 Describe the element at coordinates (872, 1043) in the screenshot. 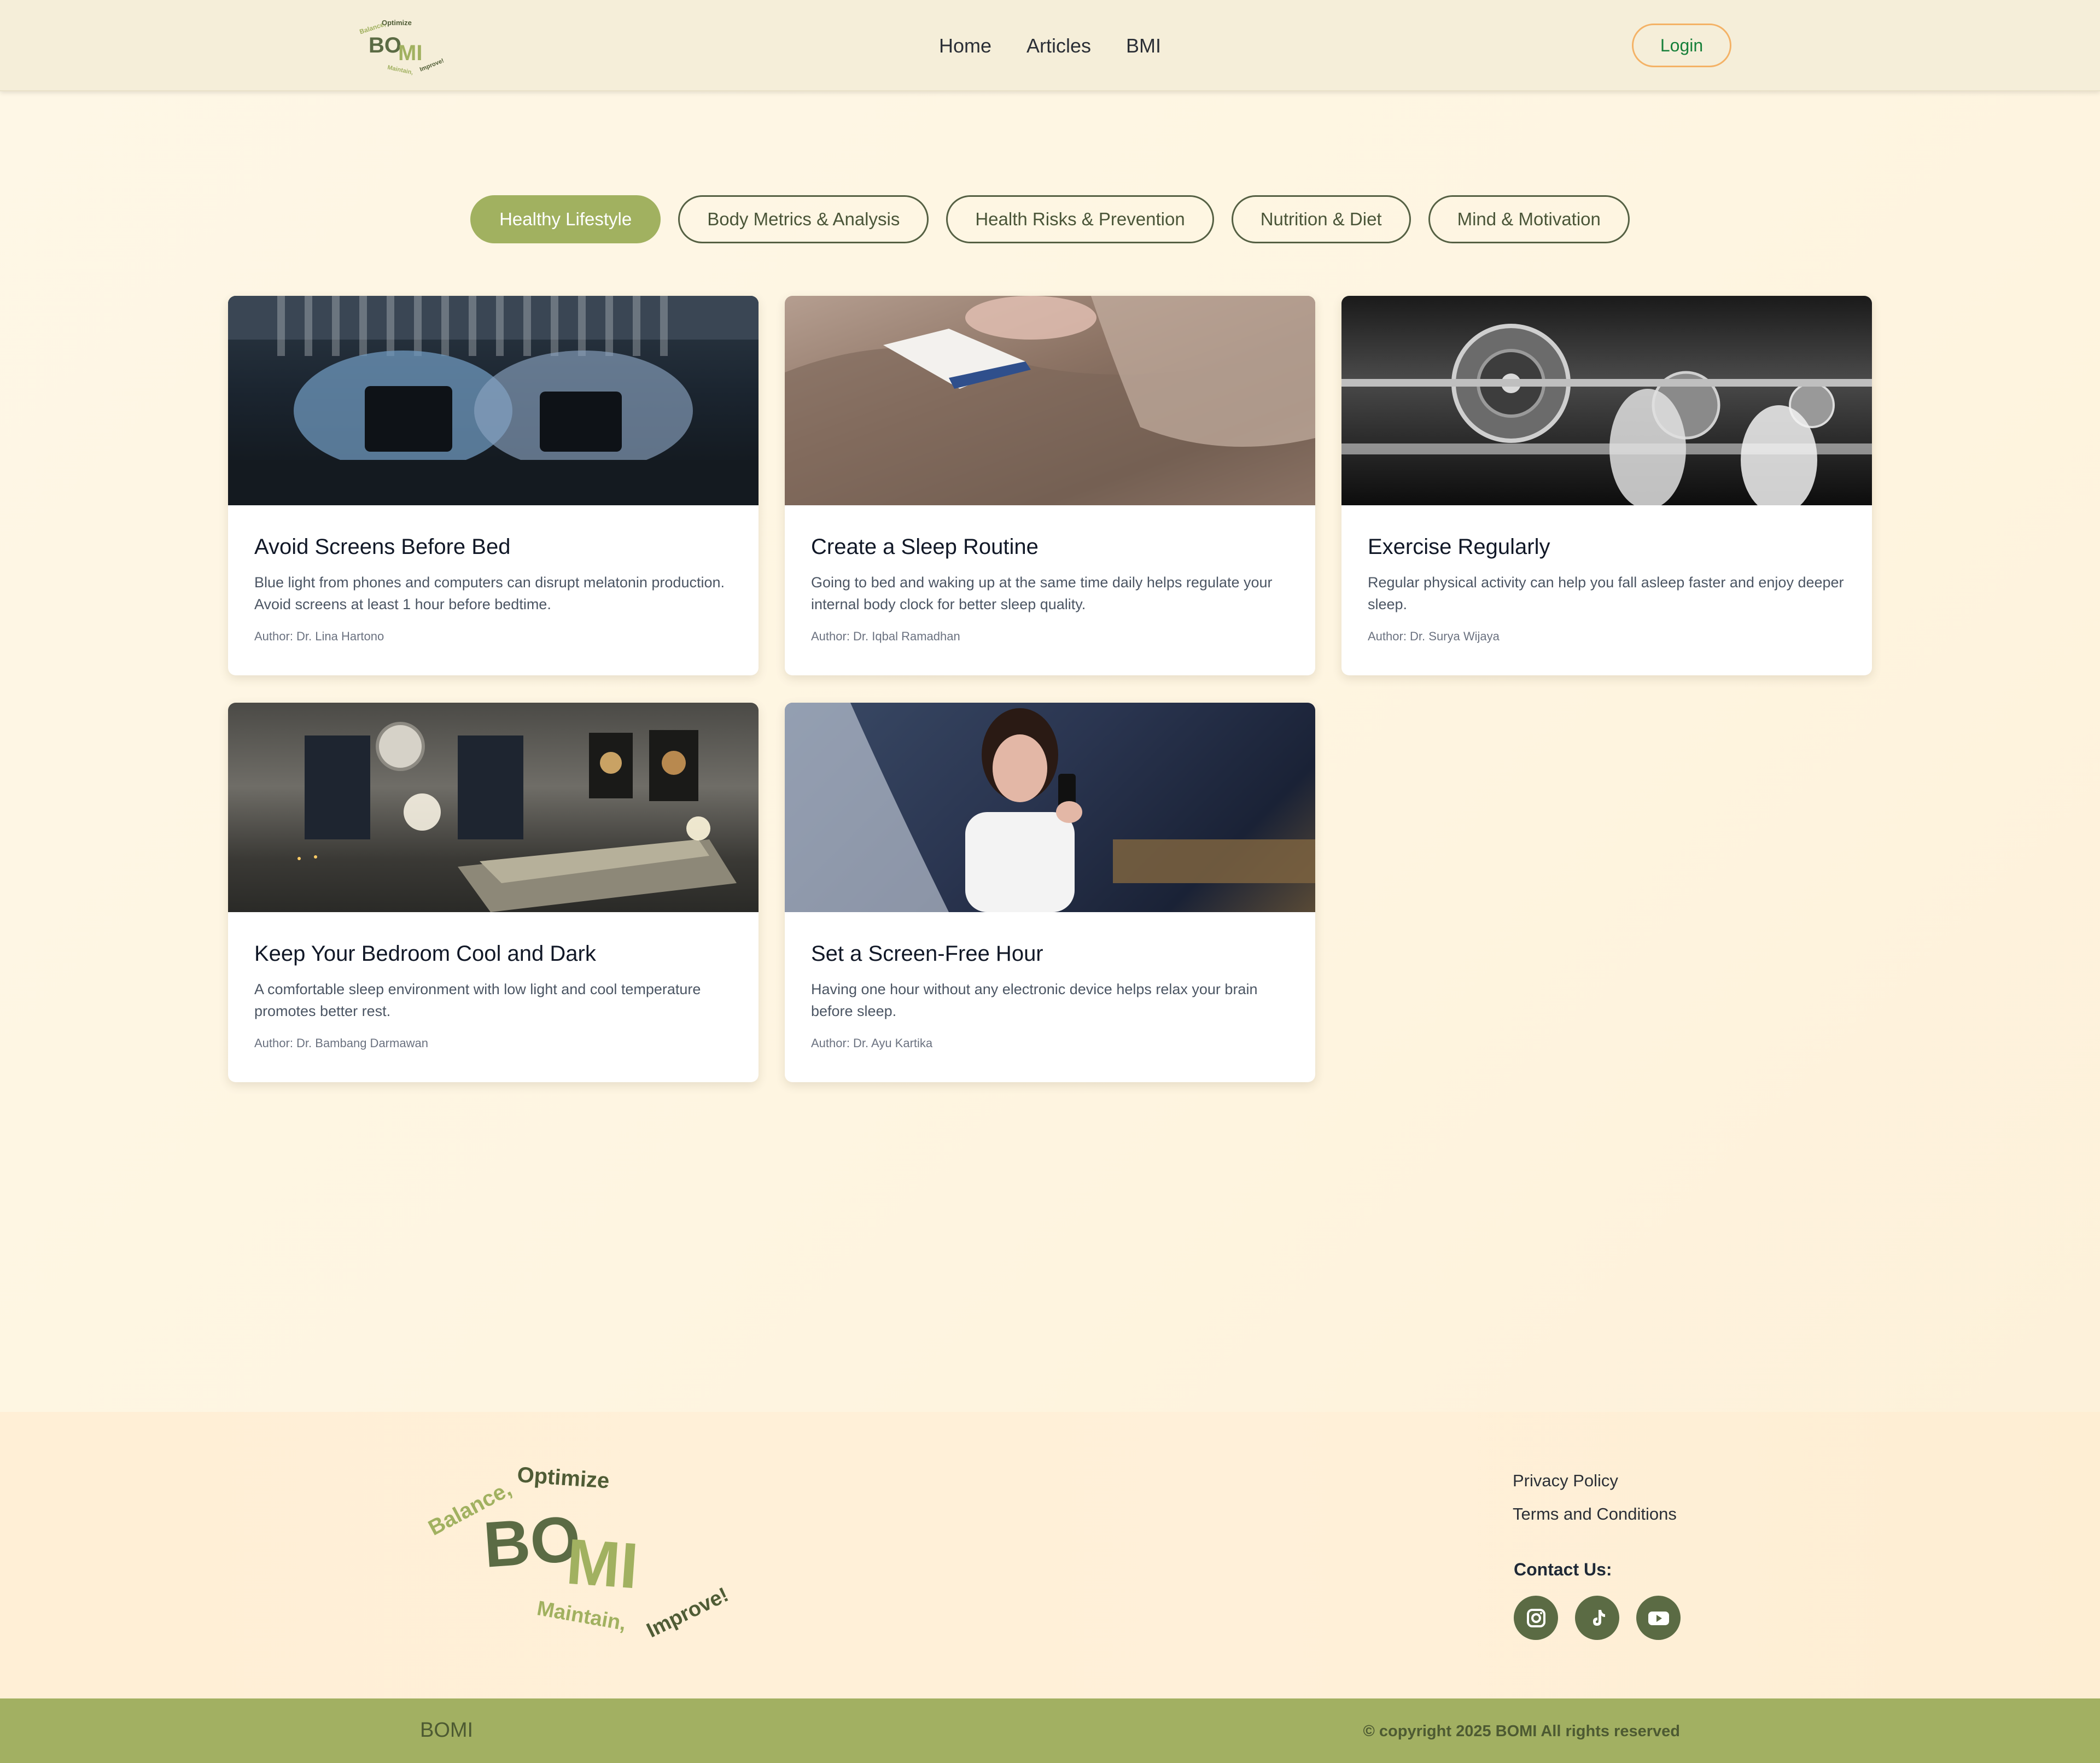

I see `article-author: Author: Dr. Ayu Kartika` at that location.